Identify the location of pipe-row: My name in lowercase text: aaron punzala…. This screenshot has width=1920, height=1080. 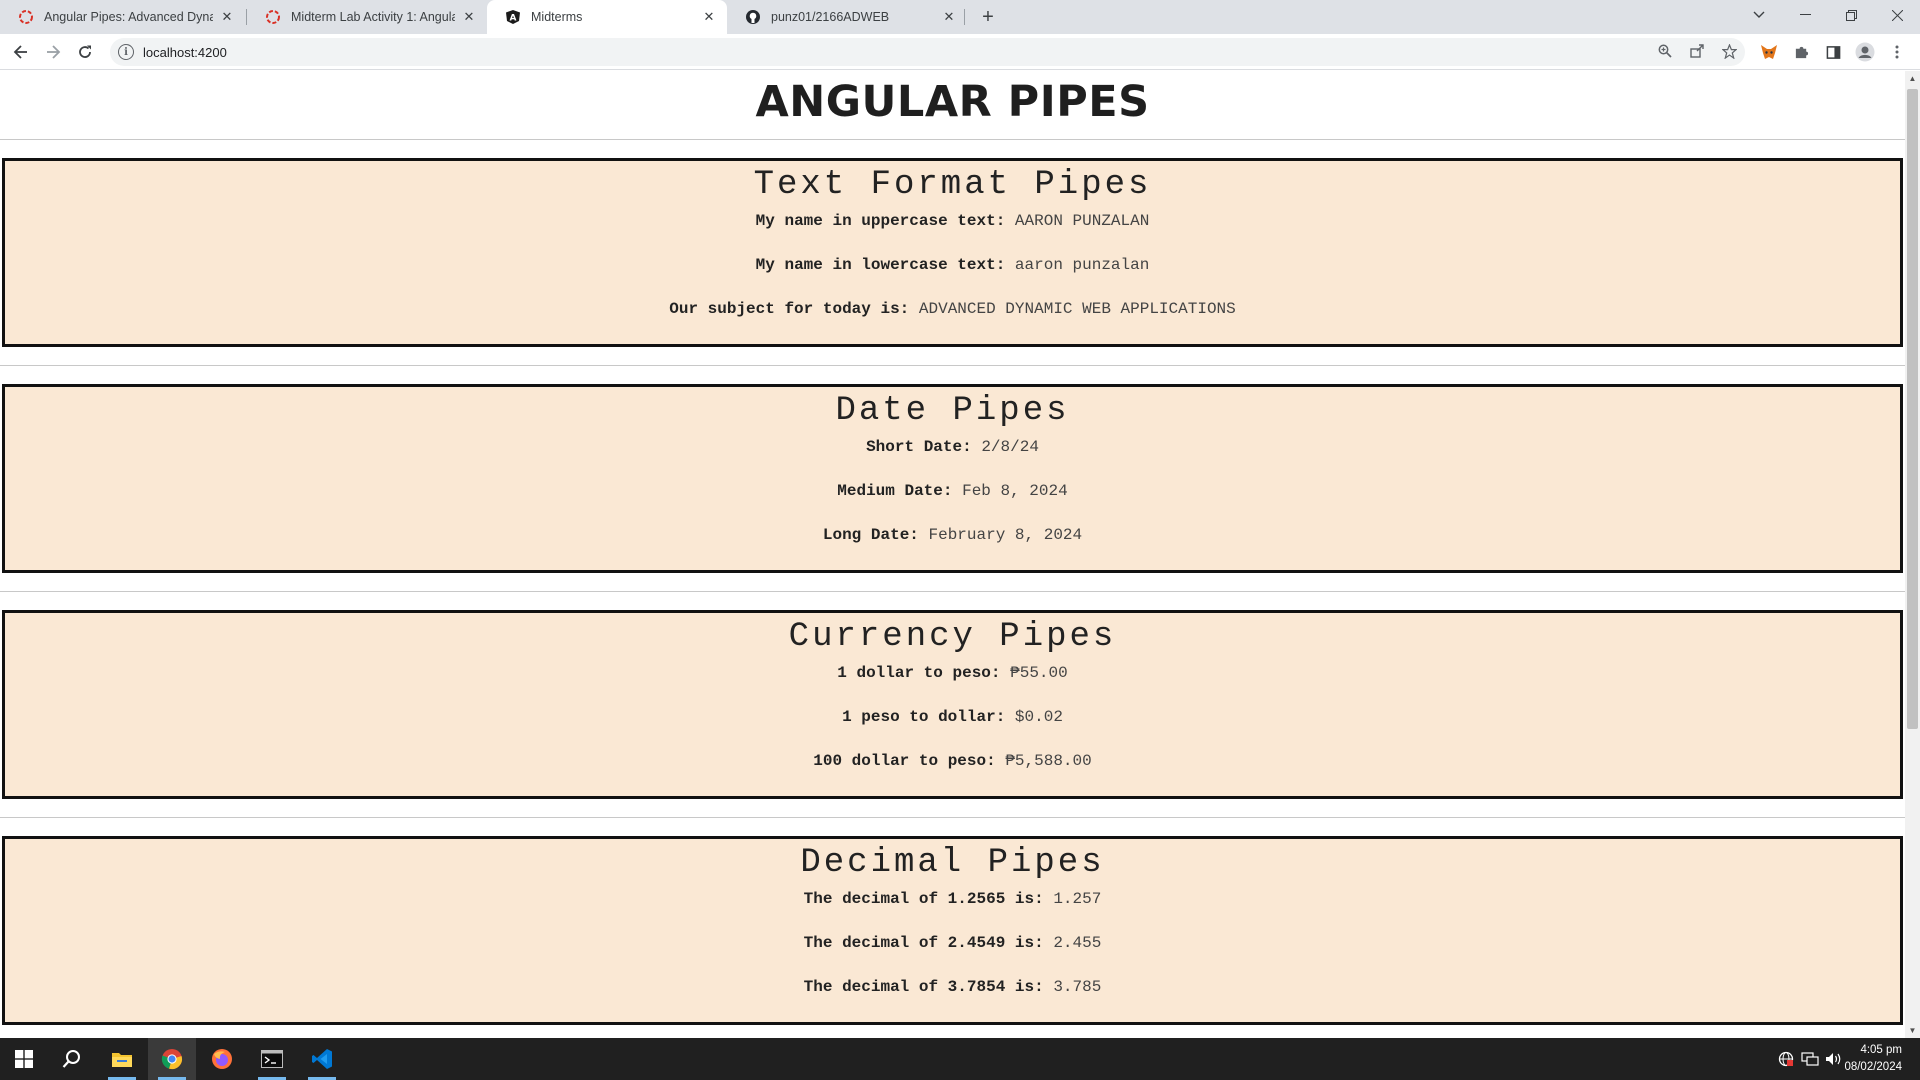
(952, 273).